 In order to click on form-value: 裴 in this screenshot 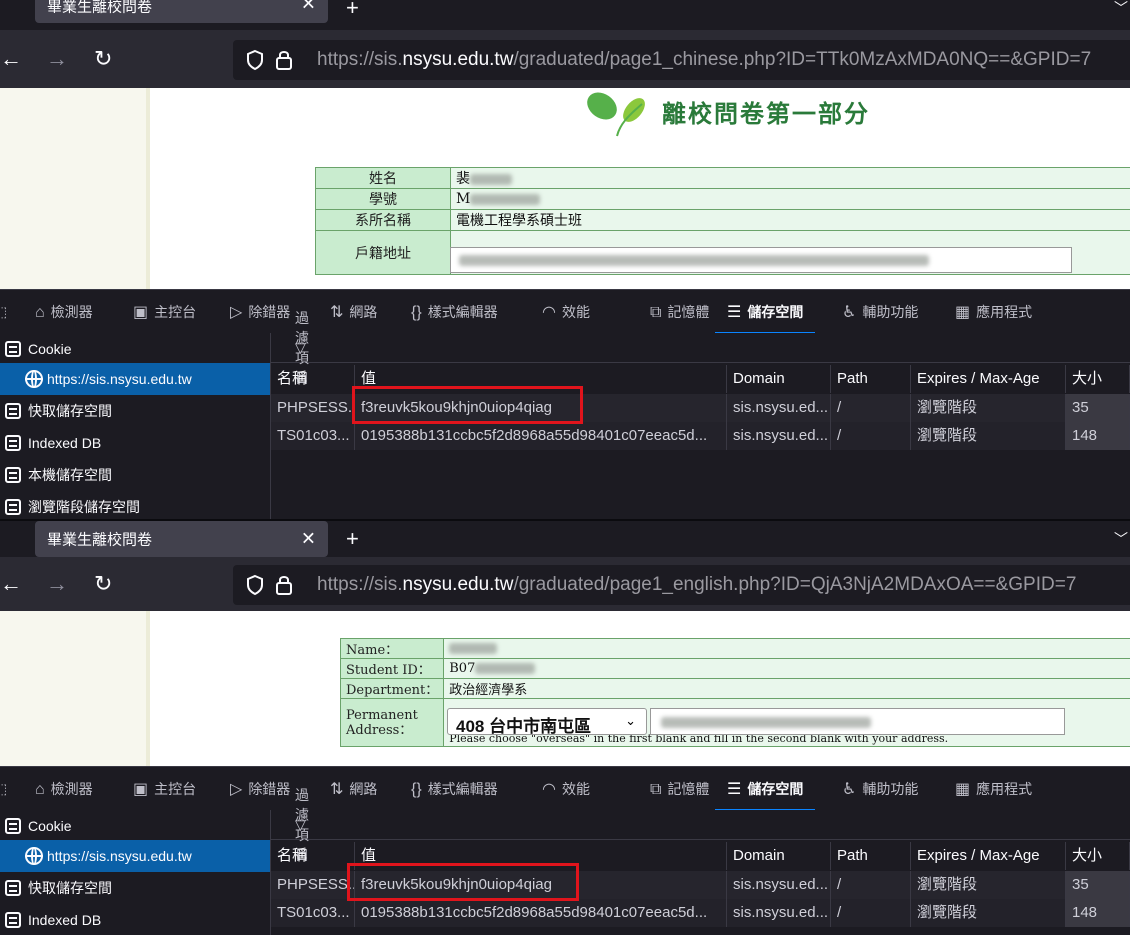, I will do `click(790, 178)`.